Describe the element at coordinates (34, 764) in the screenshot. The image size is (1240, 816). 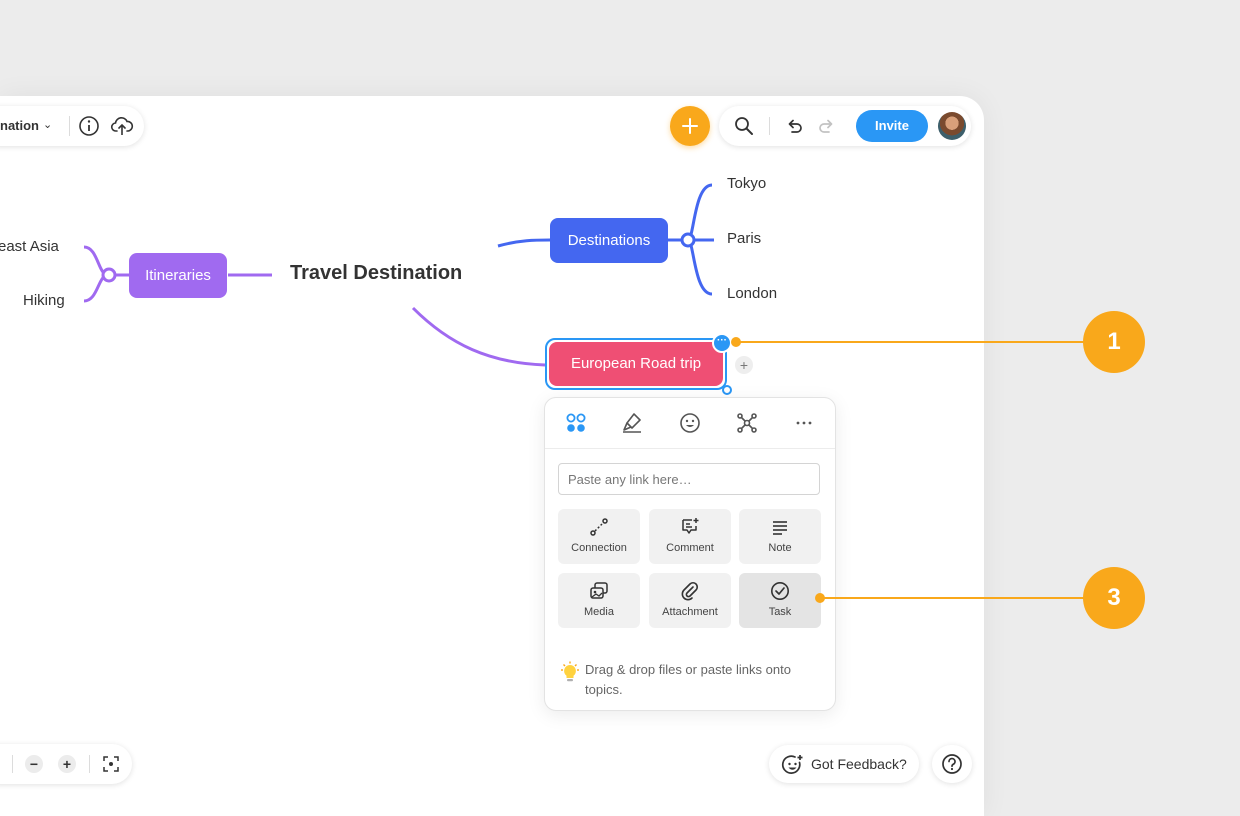
I see `zoom-out-icon: −` at that location.